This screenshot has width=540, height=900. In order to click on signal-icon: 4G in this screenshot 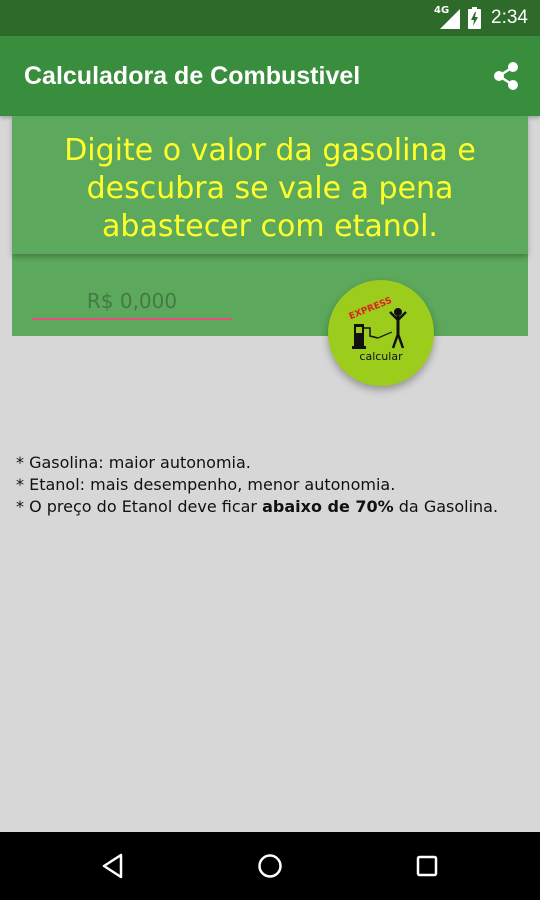, I will do `click(447, 17)`.